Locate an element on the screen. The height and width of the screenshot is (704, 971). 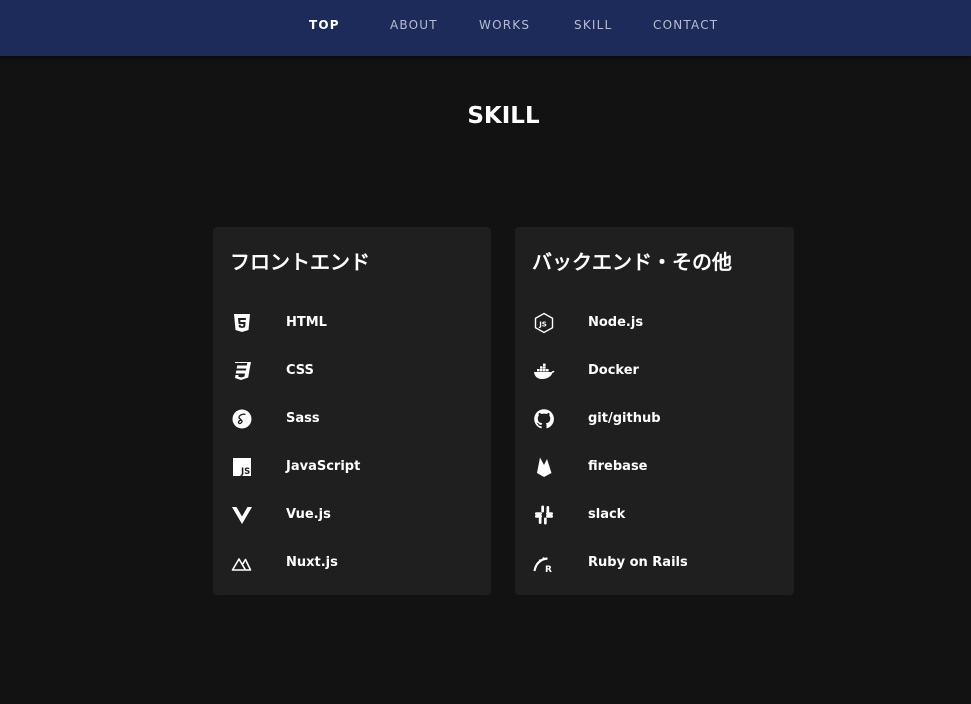
skill-label: Docker is located at coordinates (613, 370).